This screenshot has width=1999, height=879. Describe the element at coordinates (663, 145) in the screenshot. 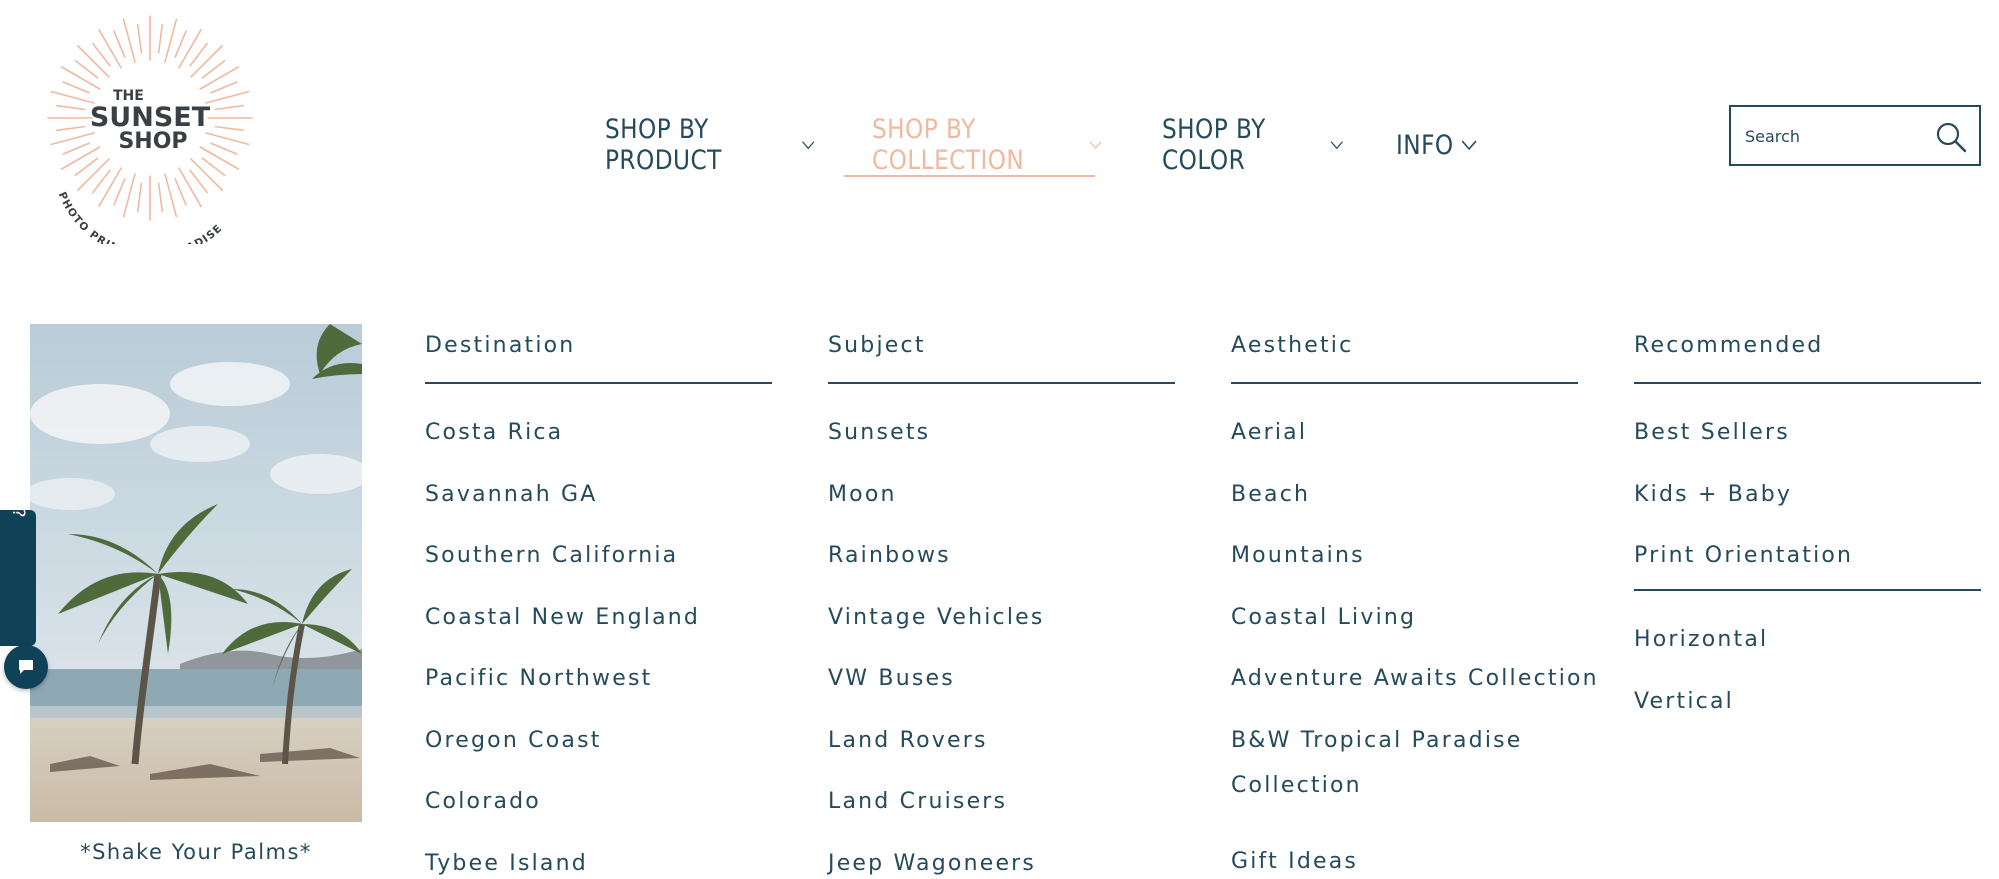

I see `nav-shop-by-product-label: SHOP BY PRODUCT` at that location.